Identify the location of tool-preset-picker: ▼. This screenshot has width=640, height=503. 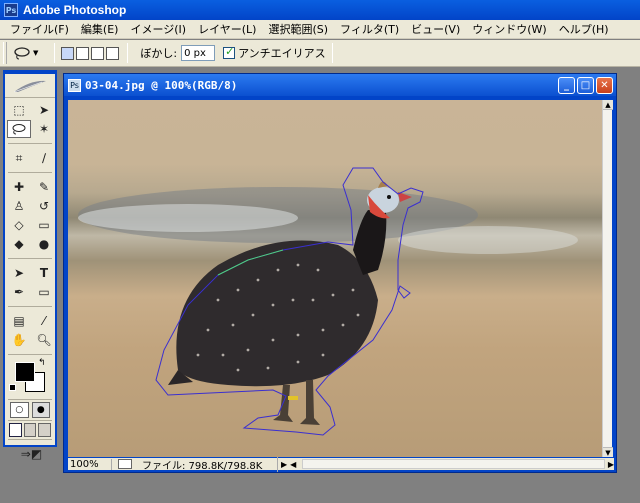
(25, 53).